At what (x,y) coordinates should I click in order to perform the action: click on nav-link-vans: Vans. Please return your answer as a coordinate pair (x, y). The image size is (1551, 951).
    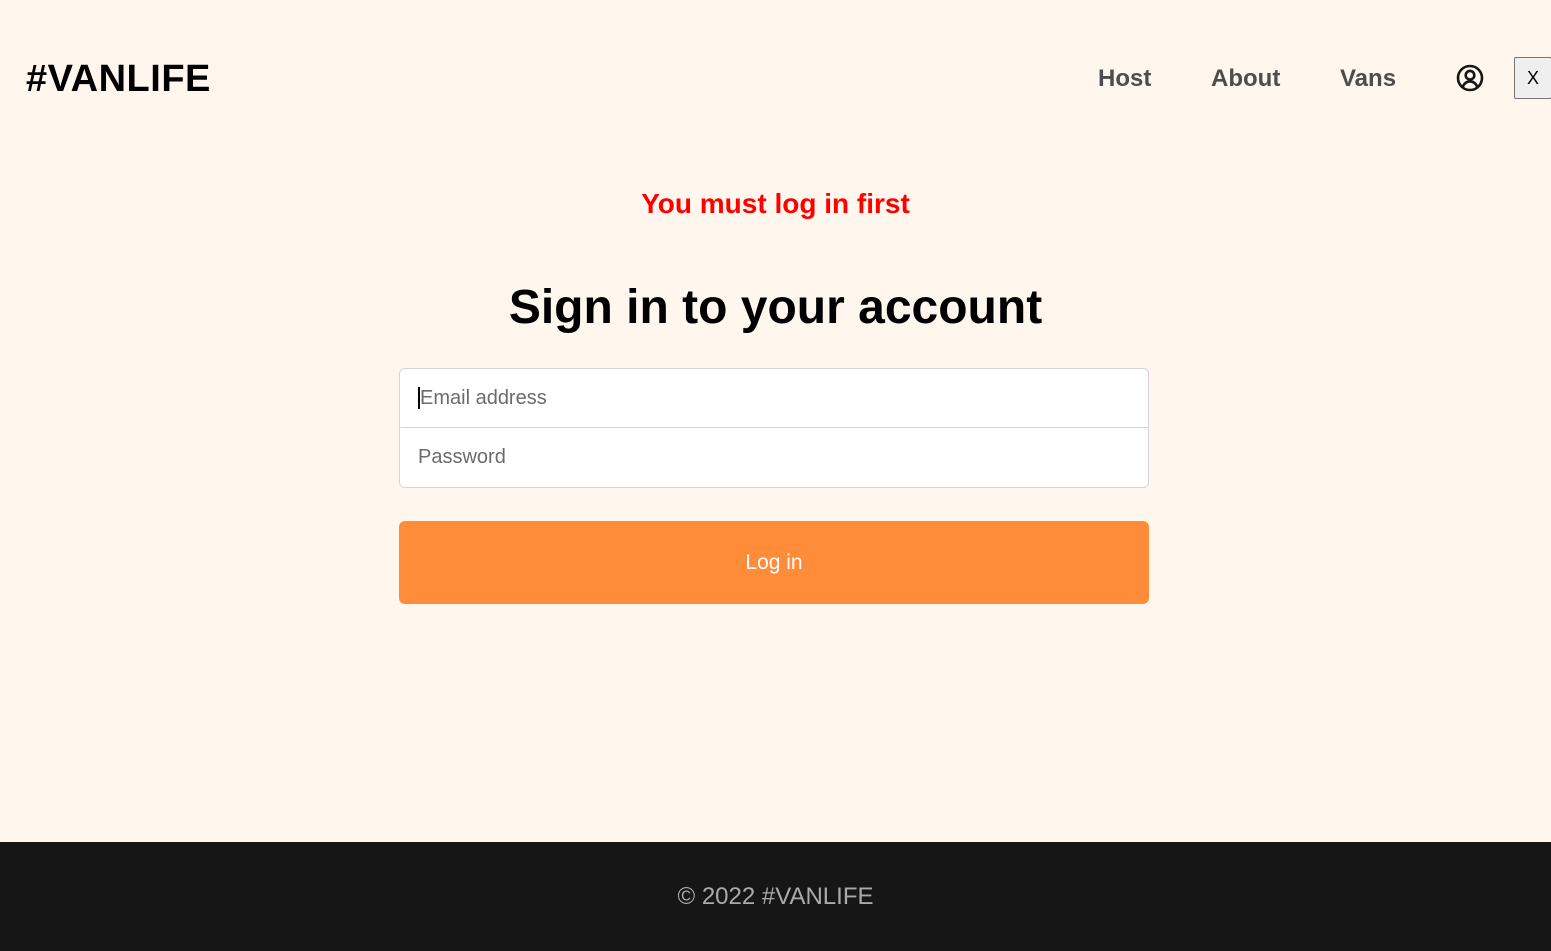
    Looking at the image, I should click on (1368, 79).